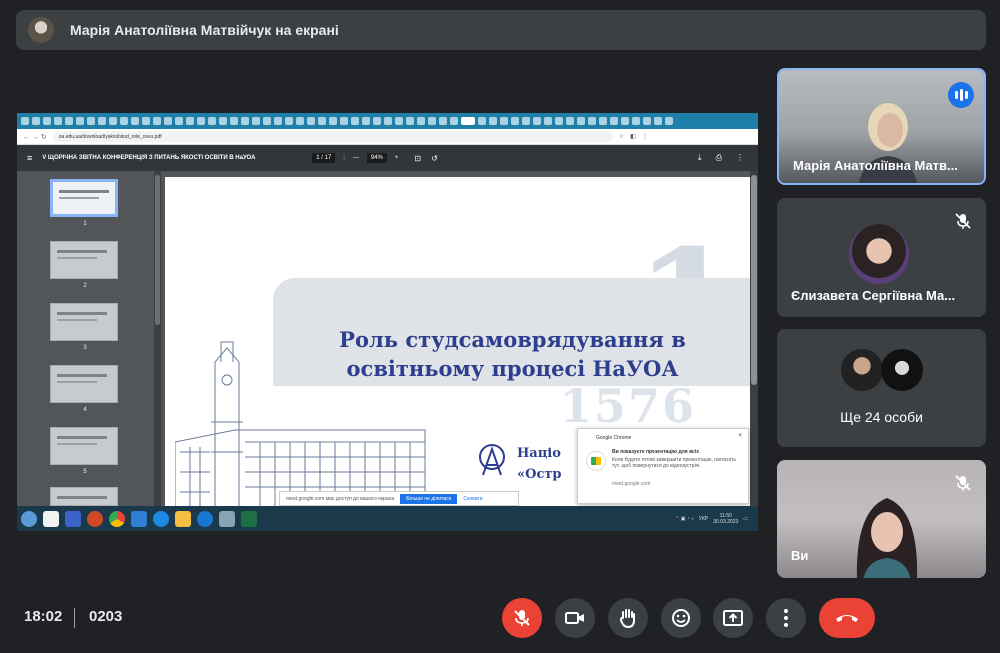 The height and width of the screenshot is (653, 1000). What do you see at coordinates (740, 157) in the screenshot?
I see `pdf-more-icon: ⋮` at bounding box center [740, 157].